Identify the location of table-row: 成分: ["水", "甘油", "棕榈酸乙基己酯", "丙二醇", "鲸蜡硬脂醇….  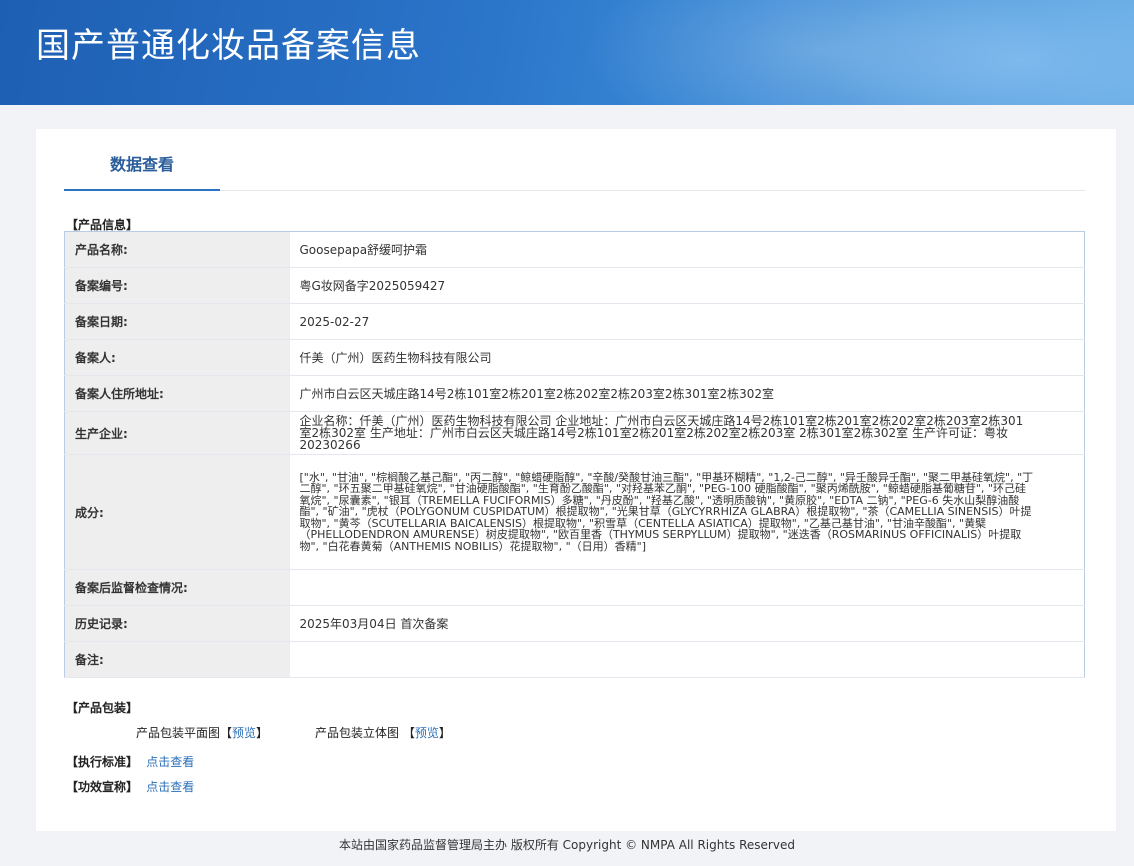
(574, 512).